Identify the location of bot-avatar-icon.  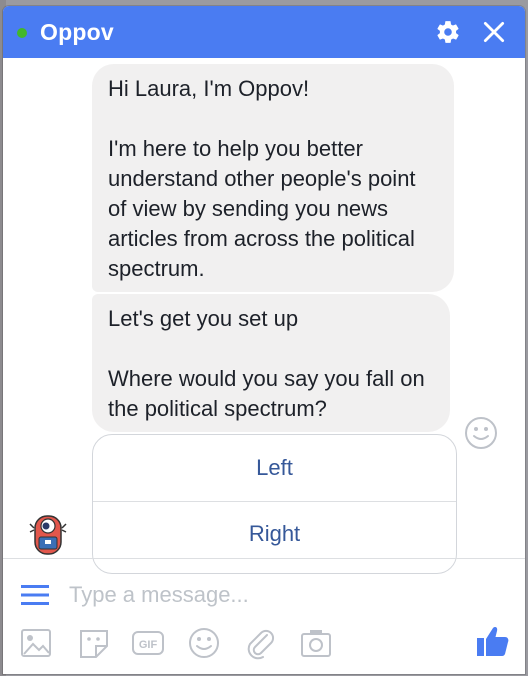
(48, 535).